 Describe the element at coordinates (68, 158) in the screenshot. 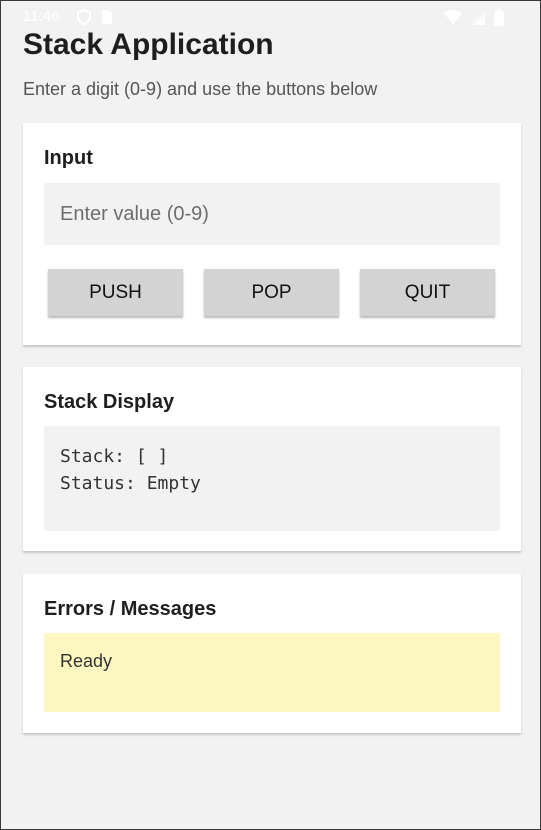

I see `input-card-heading: Input` at that location.